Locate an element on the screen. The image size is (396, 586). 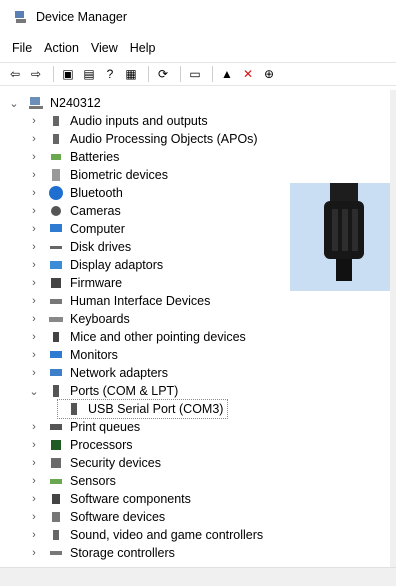
scan-icon: ⟳ is located at coordinates (163, 74).